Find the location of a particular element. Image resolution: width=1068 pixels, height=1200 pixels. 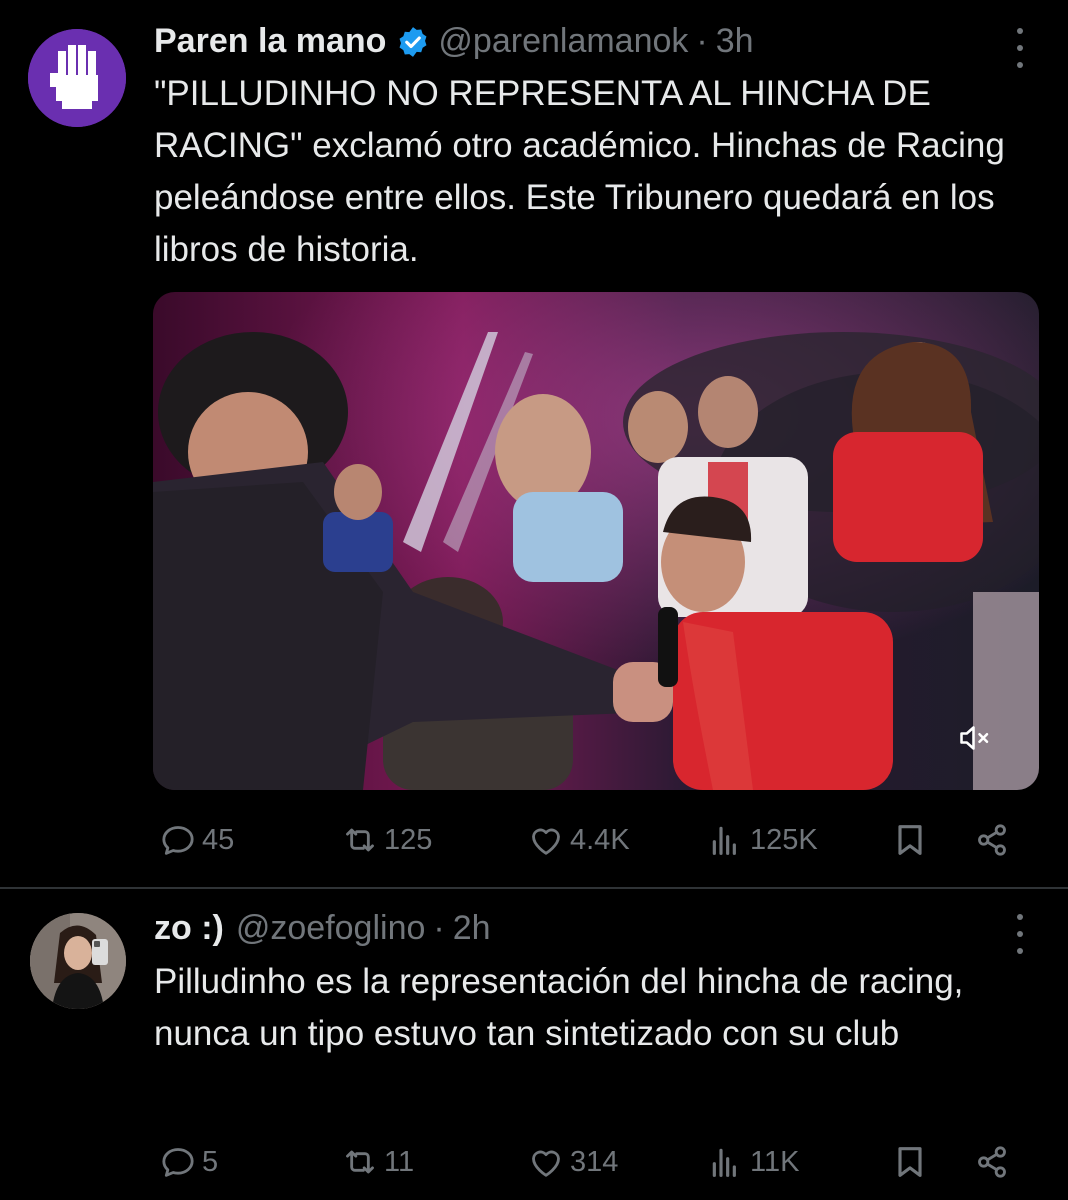

repost-button: 125 is located at coordinates (386, 840).